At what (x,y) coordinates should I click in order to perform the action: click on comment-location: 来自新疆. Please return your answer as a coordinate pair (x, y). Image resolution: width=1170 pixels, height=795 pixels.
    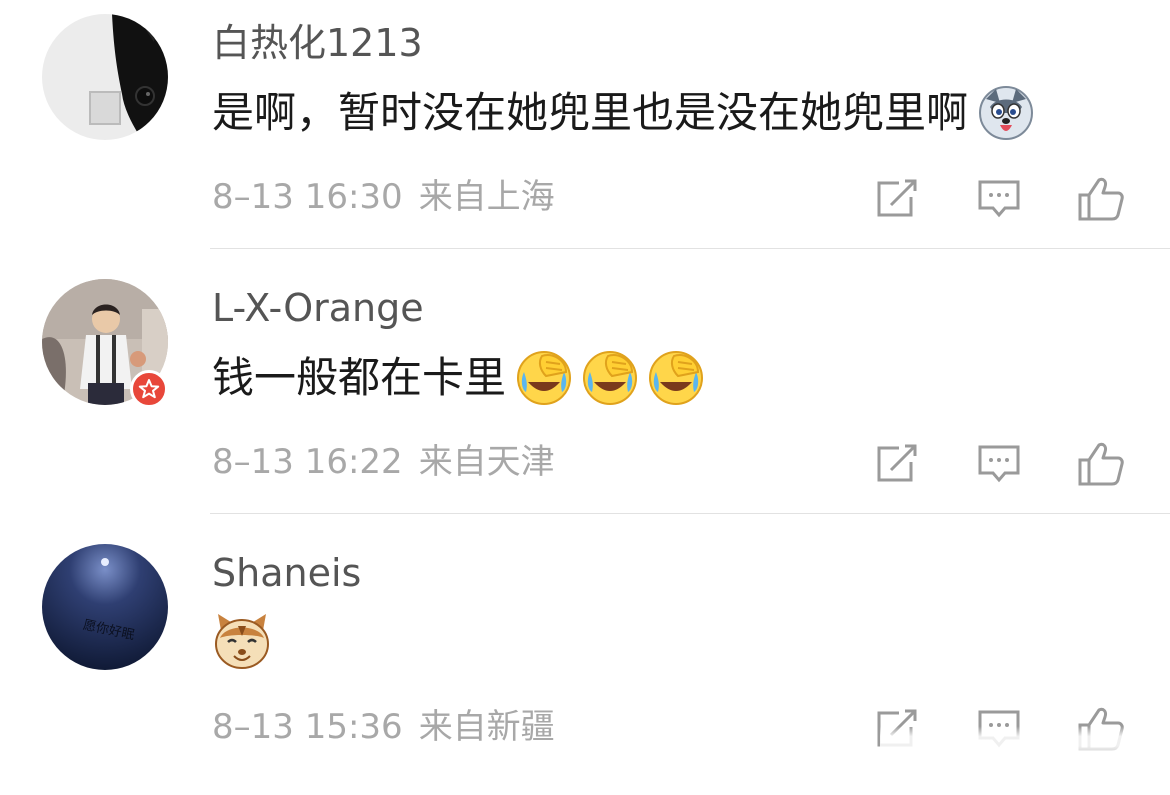
    Looking at the image, I should click on (486, 727).